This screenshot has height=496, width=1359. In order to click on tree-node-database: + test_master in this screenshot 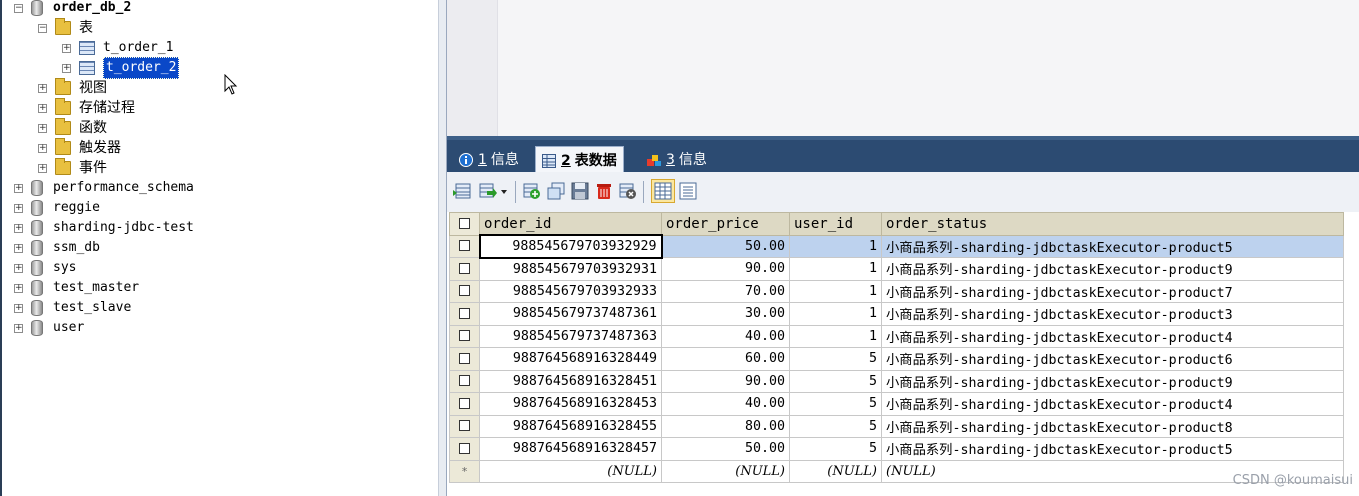, I will do `click(76, 288)`.